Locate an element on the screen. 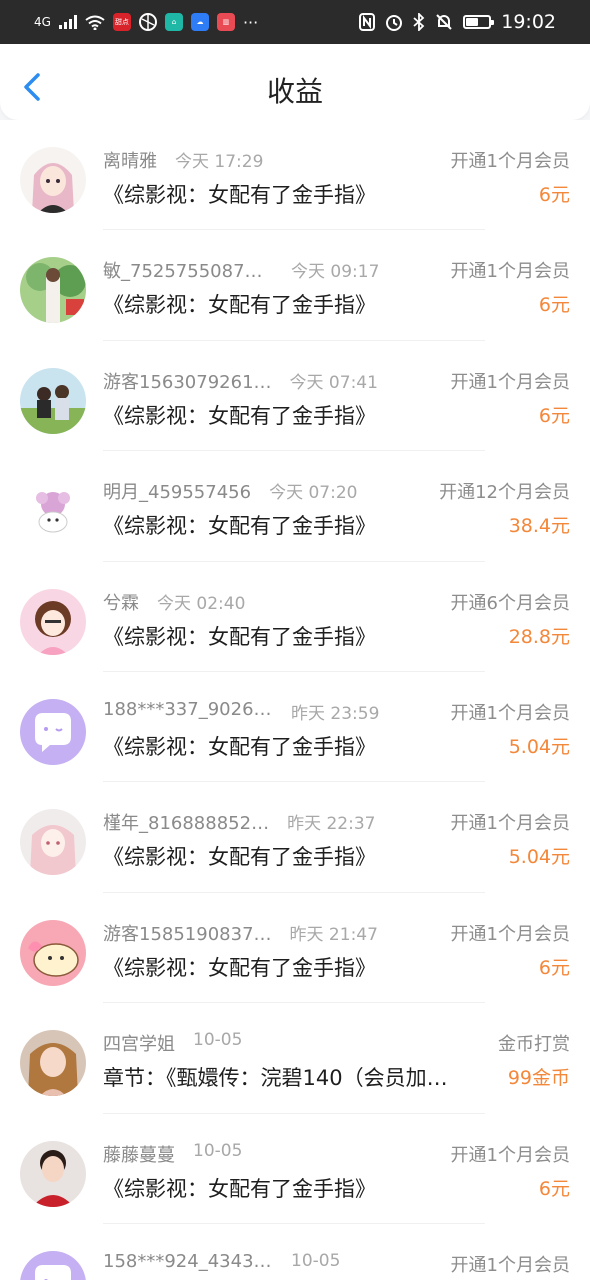  user-name: 藤藤蔓蔓 is located at coordinates (139, 1155).